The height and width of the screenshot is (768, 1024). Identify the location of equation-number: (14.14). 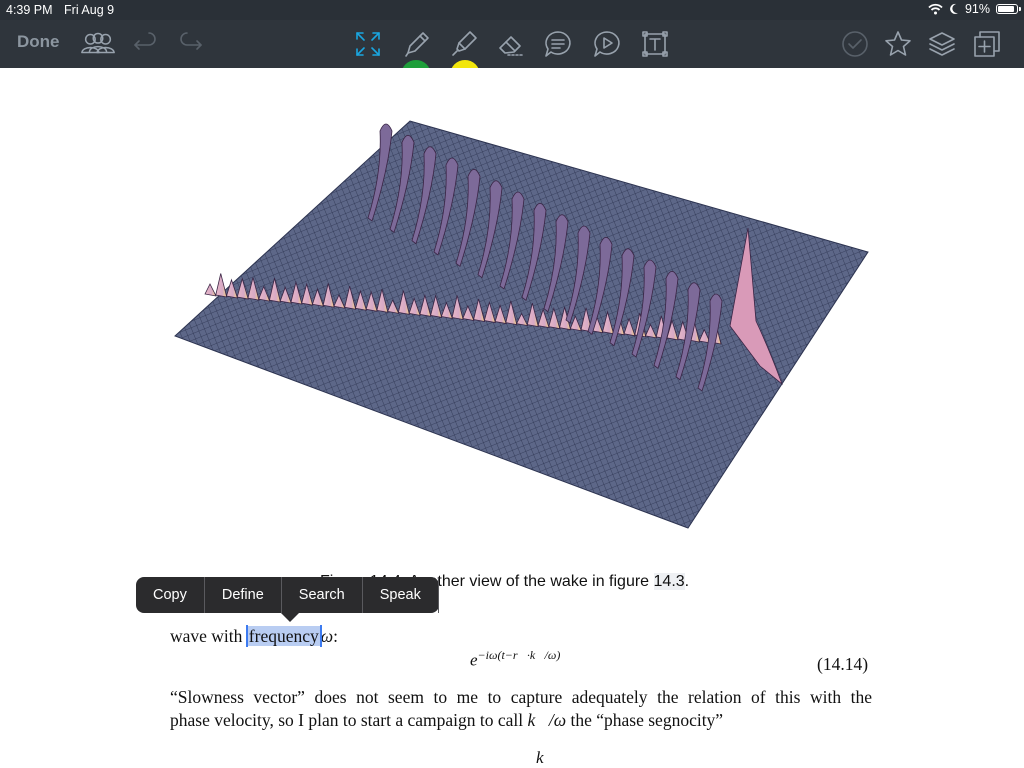
(843, 664).